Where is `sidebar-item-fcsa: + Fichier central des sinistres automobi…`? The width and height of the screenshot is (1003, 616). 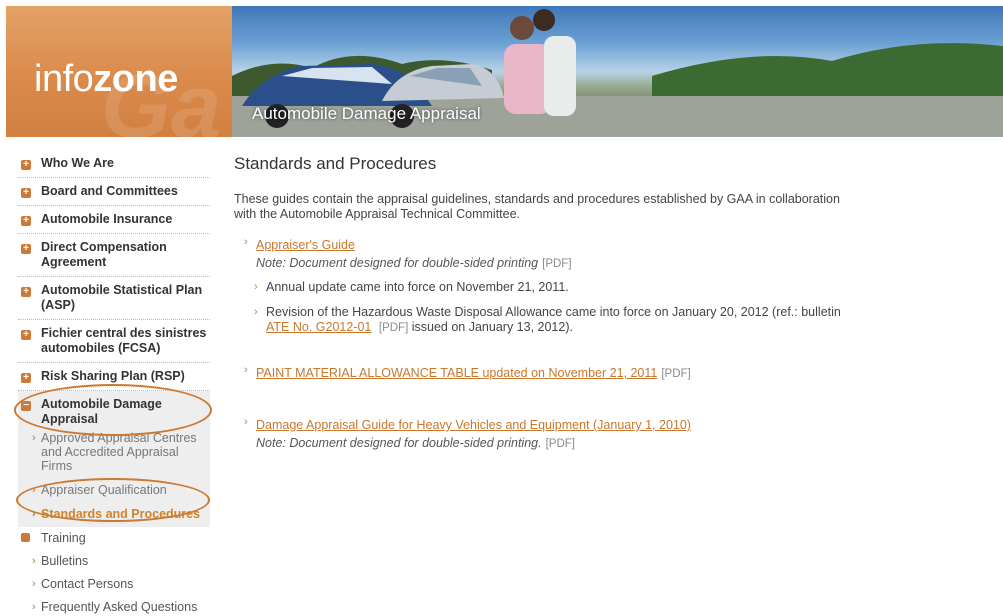 sidebar-item-fcsa: + Fichier central des sinistres automobi… is located at coordinates (114, 341).